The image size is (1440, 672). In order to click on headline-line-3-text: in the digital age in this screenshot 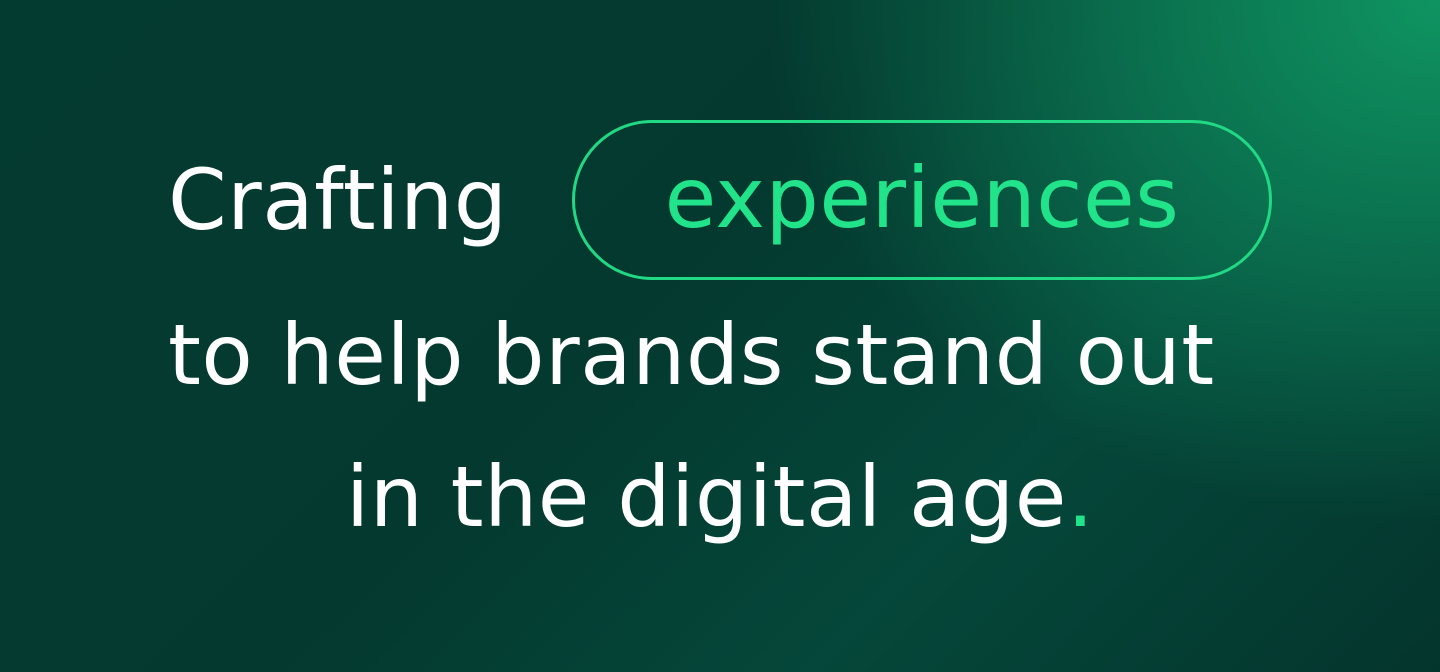, I will do `click(706, 497)`.